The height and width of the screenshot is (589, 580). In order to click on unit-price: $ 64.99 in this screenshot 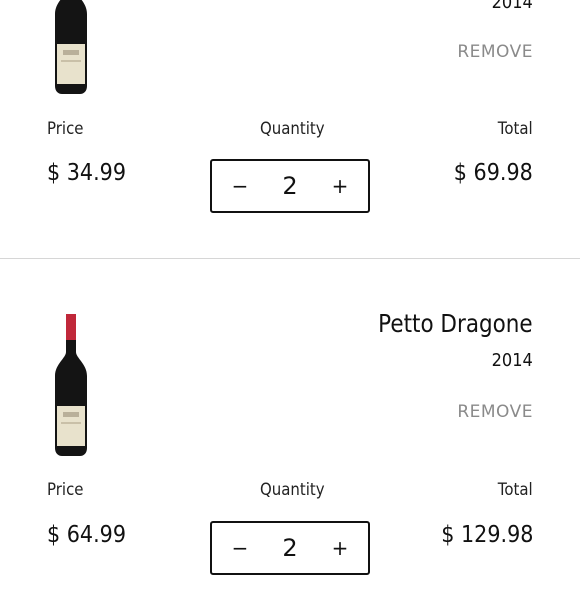, I will do `click(87, 535)`.